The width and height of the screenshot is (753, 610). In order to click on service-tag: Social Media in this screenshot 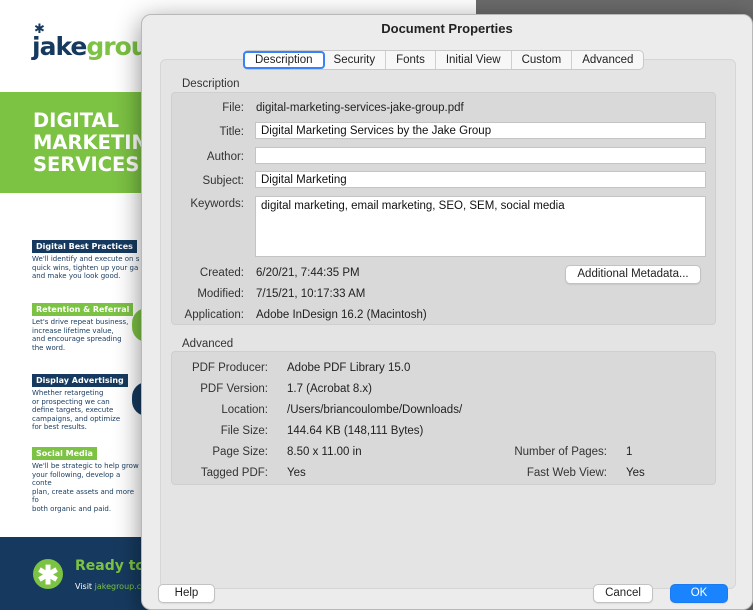, I will do `click(64, 453)`.